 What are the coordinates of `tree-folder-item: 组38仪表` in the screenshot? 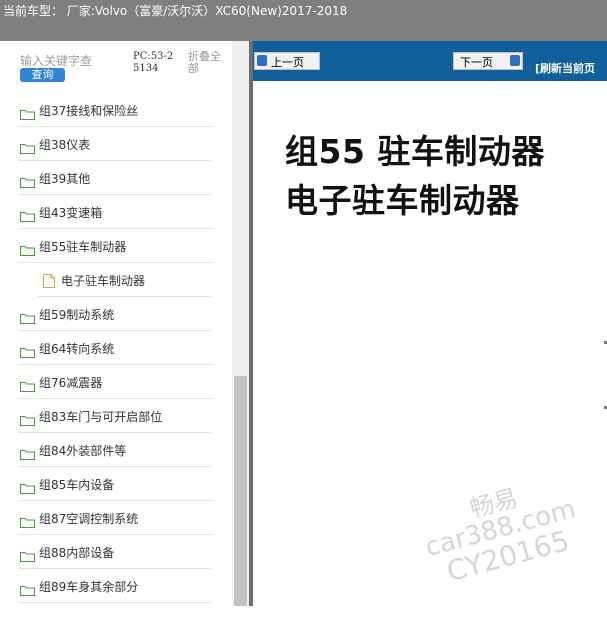 It's located at (116, 144).